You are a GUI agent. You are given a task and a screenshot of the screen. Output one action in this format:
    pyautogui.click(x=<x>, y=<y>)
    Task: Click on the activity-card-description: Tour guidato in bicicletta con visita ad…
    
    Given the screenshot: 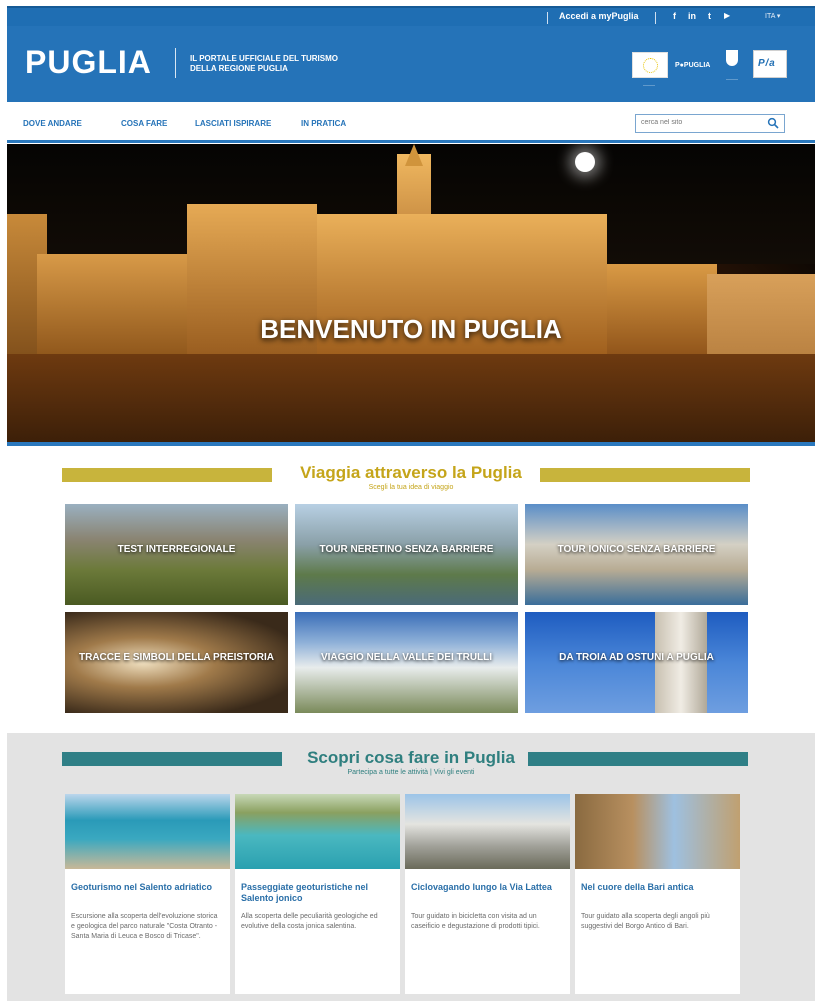 What is the action you would take?
    pyautogui.click(x=475, y=921)
    